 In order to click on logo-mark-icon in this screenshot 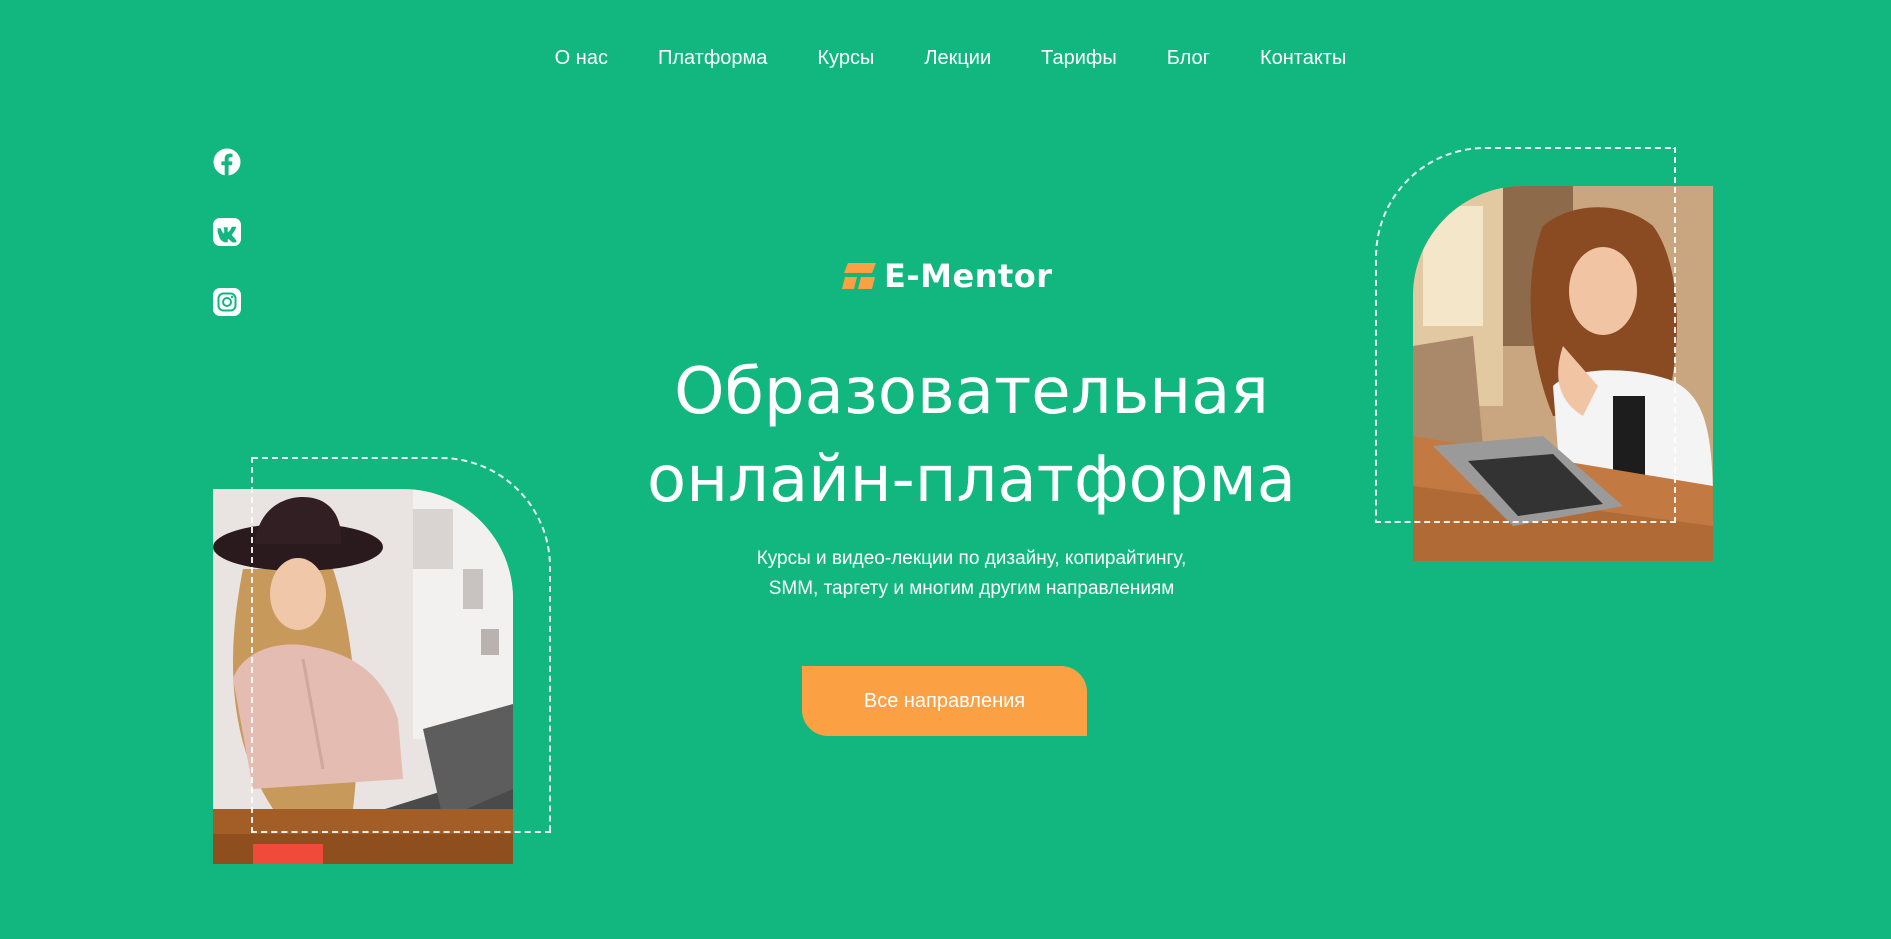, I will do `click(859, 276)`.